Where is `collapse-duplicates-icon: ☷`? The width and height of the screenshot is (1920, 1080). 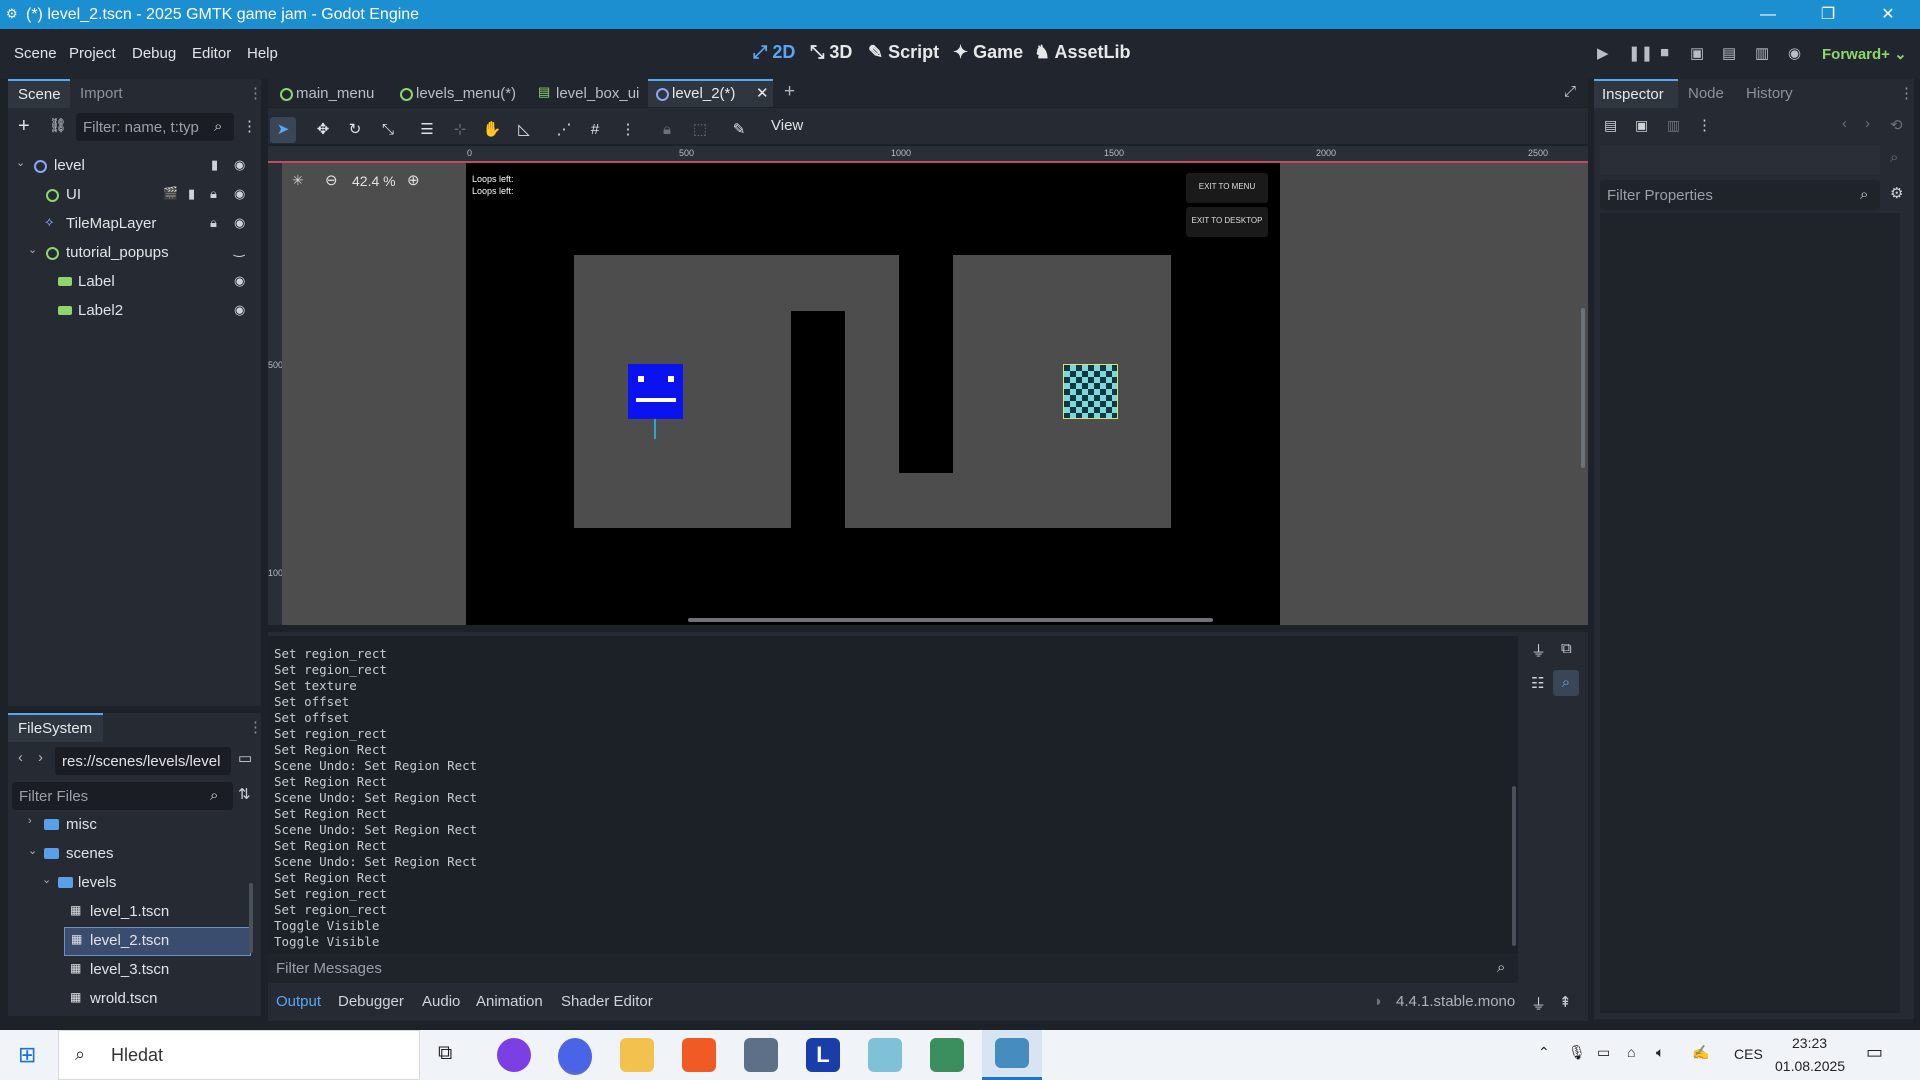 collapse-duplicates-icon: ☷ is located at coordinates (1537, 683).